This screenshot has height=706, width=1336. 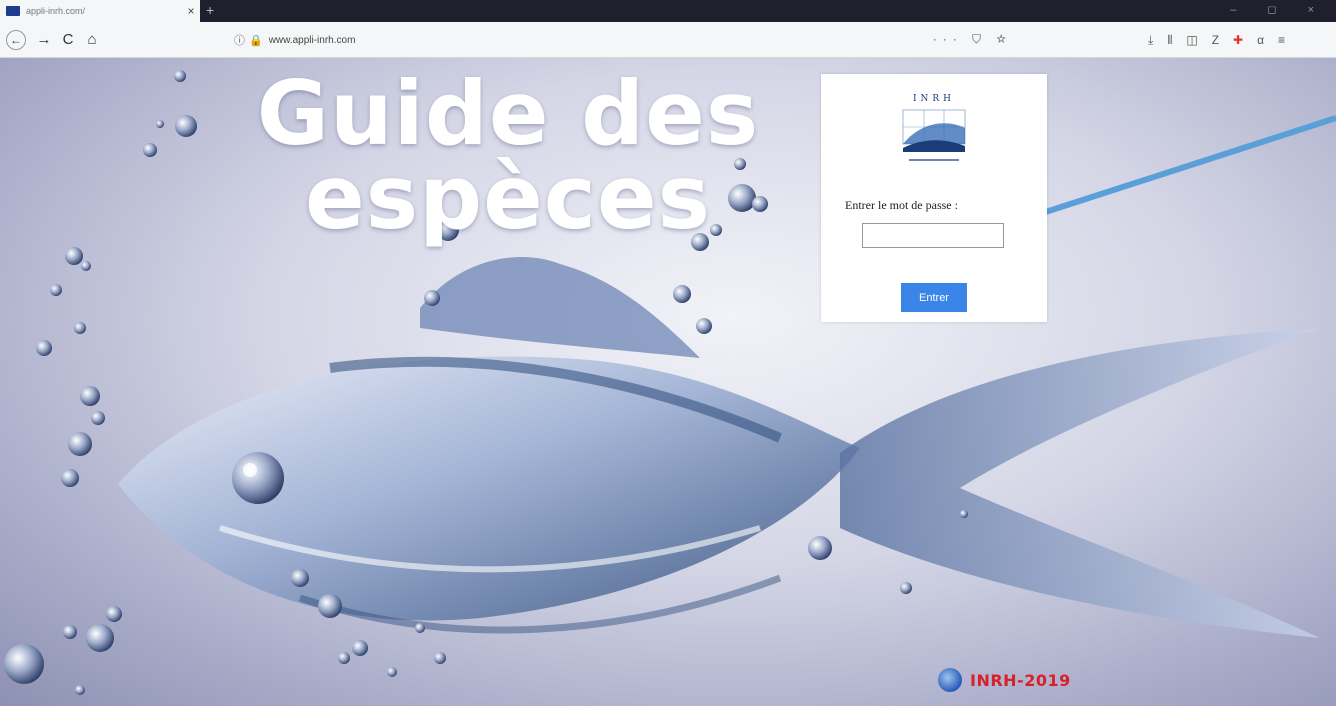 What do you see at coordinates (68, 40) in the screenshot?
I see `reload-button: C` at bounding box center [68, 40].